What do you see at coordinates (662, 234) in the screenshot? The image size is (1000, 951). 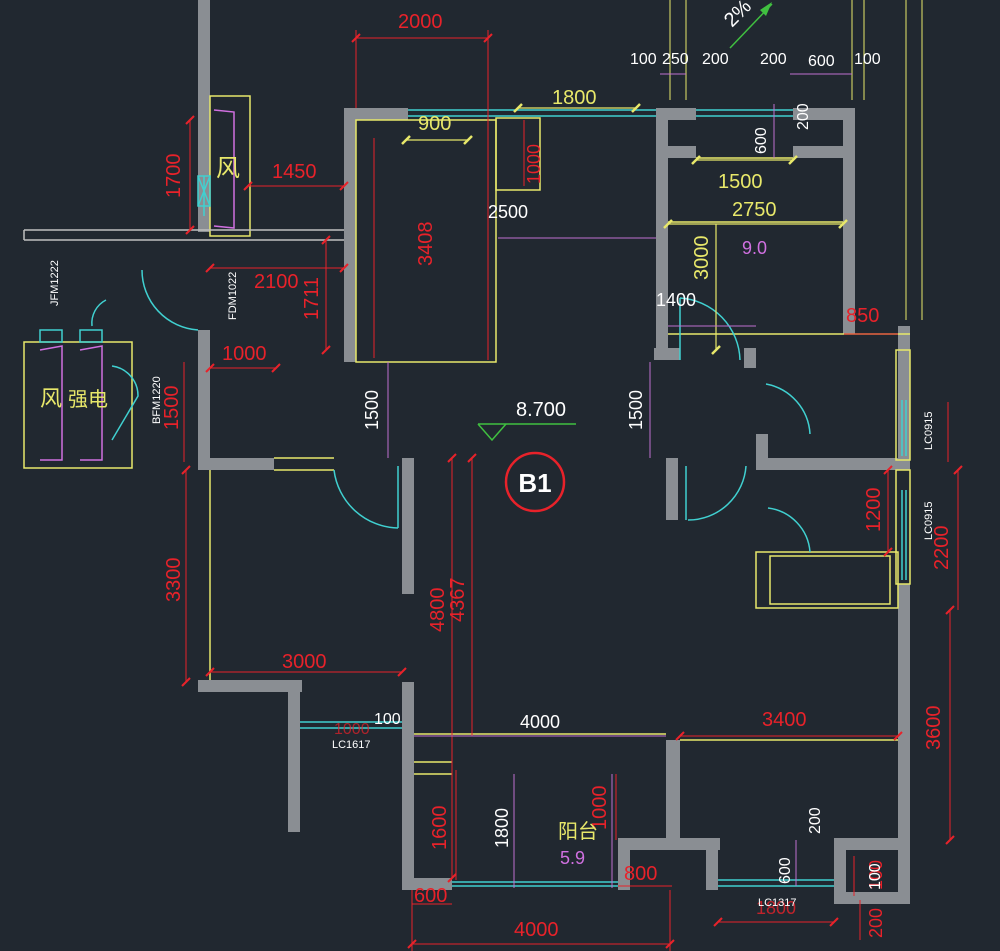 I see `wall-kitchen-left` at bounding box center [662, 234].